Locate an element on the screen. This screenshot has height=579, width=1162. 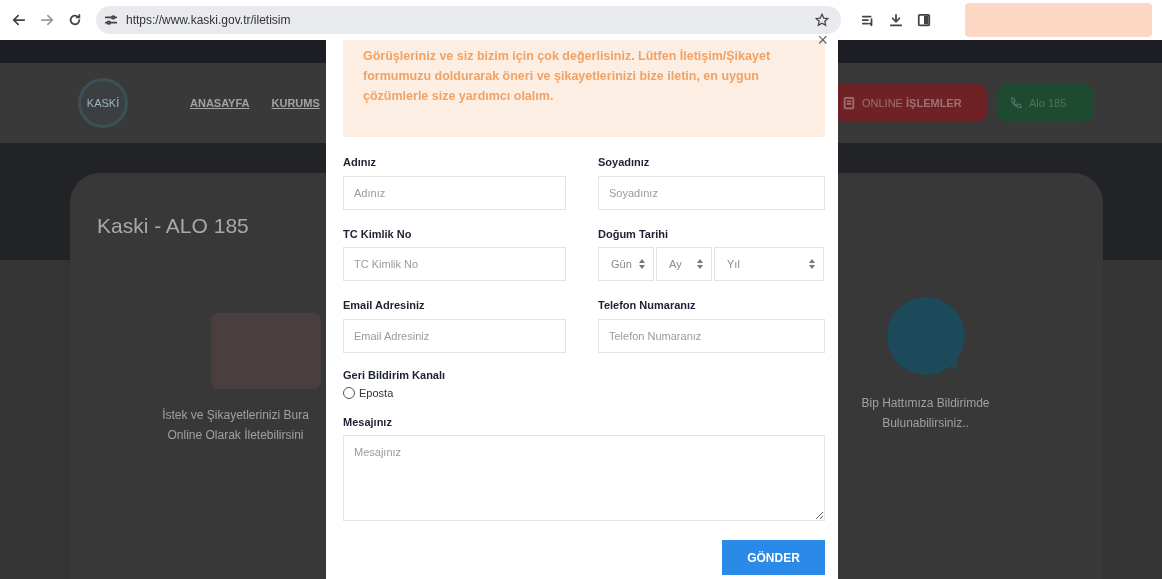
page-title: Kaski - ALO 185 is located at coordinates (173, 226).